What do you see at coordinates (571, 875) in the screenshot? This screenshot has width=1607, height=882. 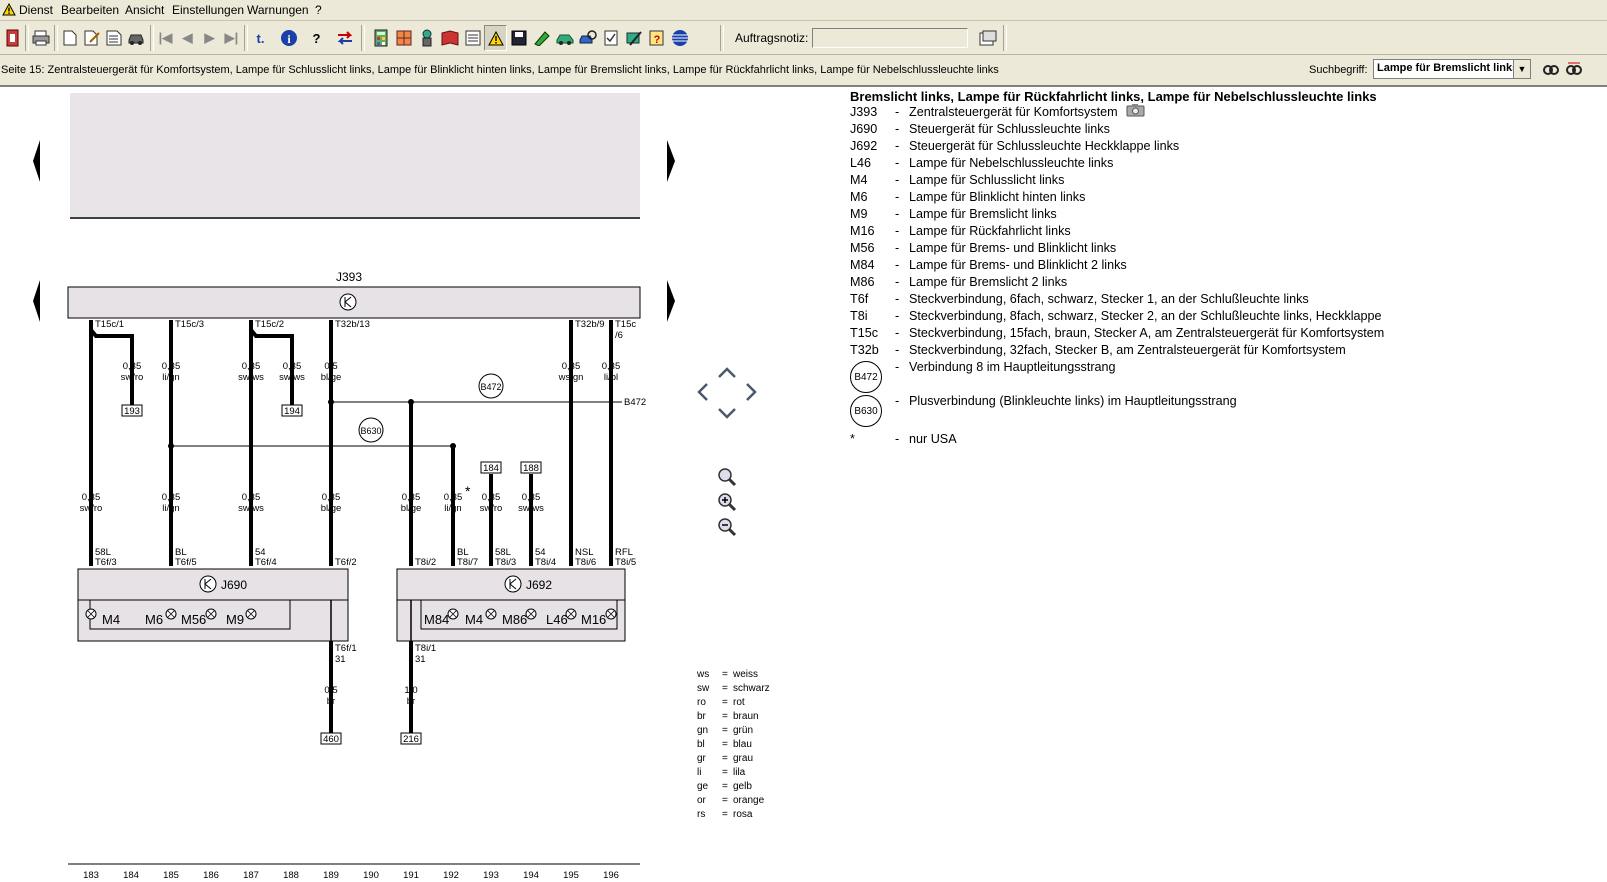 I see `track-number: 195` at bounding box center [571, 875].